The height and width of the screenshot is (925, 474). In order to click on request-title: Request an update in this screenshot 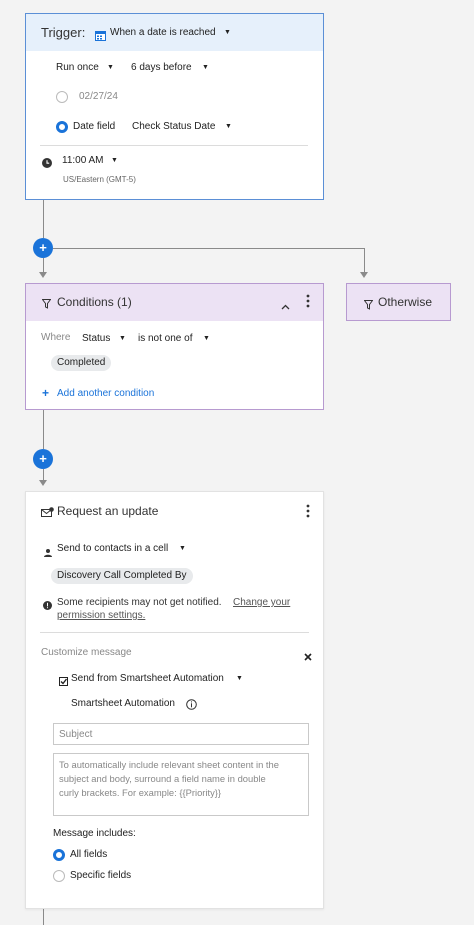, I will do `click(108, 511)`.